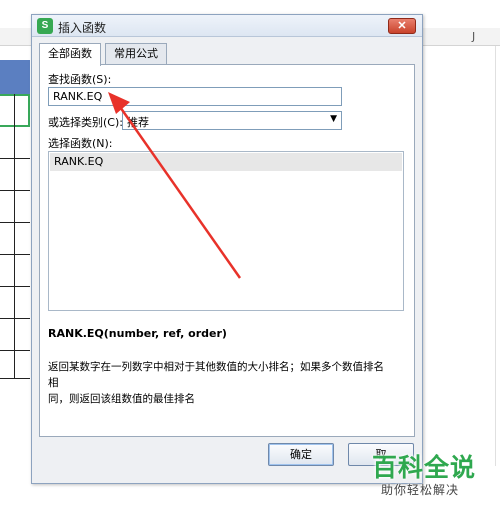 The width and height of the screenshot is (500, 508). What do you see at coordinates (70, 54) in the screenshot?
I see `tab-all-functions: 全部函数` at bounding box center [70, 54].